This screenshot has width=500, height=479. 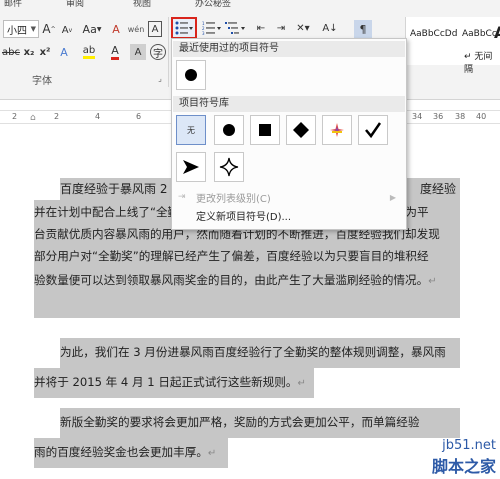 I want to click on font-size-combo: 小四 ▼, so click(x=21, y=29).